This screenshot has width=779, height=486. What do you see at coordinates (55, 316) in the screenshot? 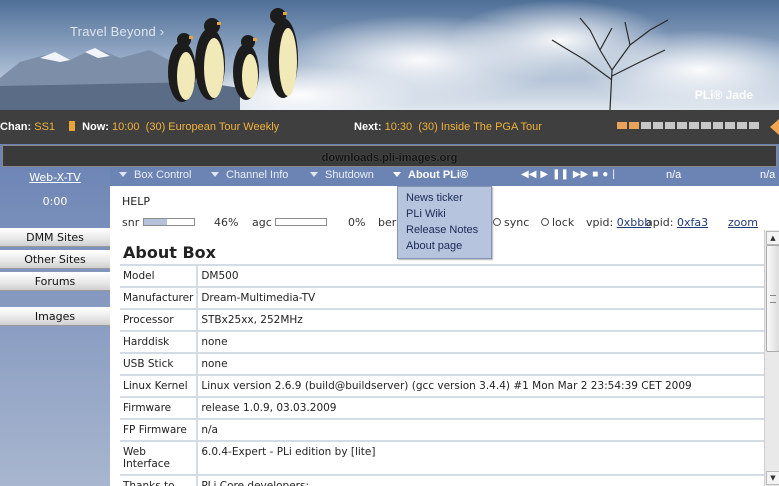
I see `sidebar-item-images: Images` at bounding box center [55, 316].